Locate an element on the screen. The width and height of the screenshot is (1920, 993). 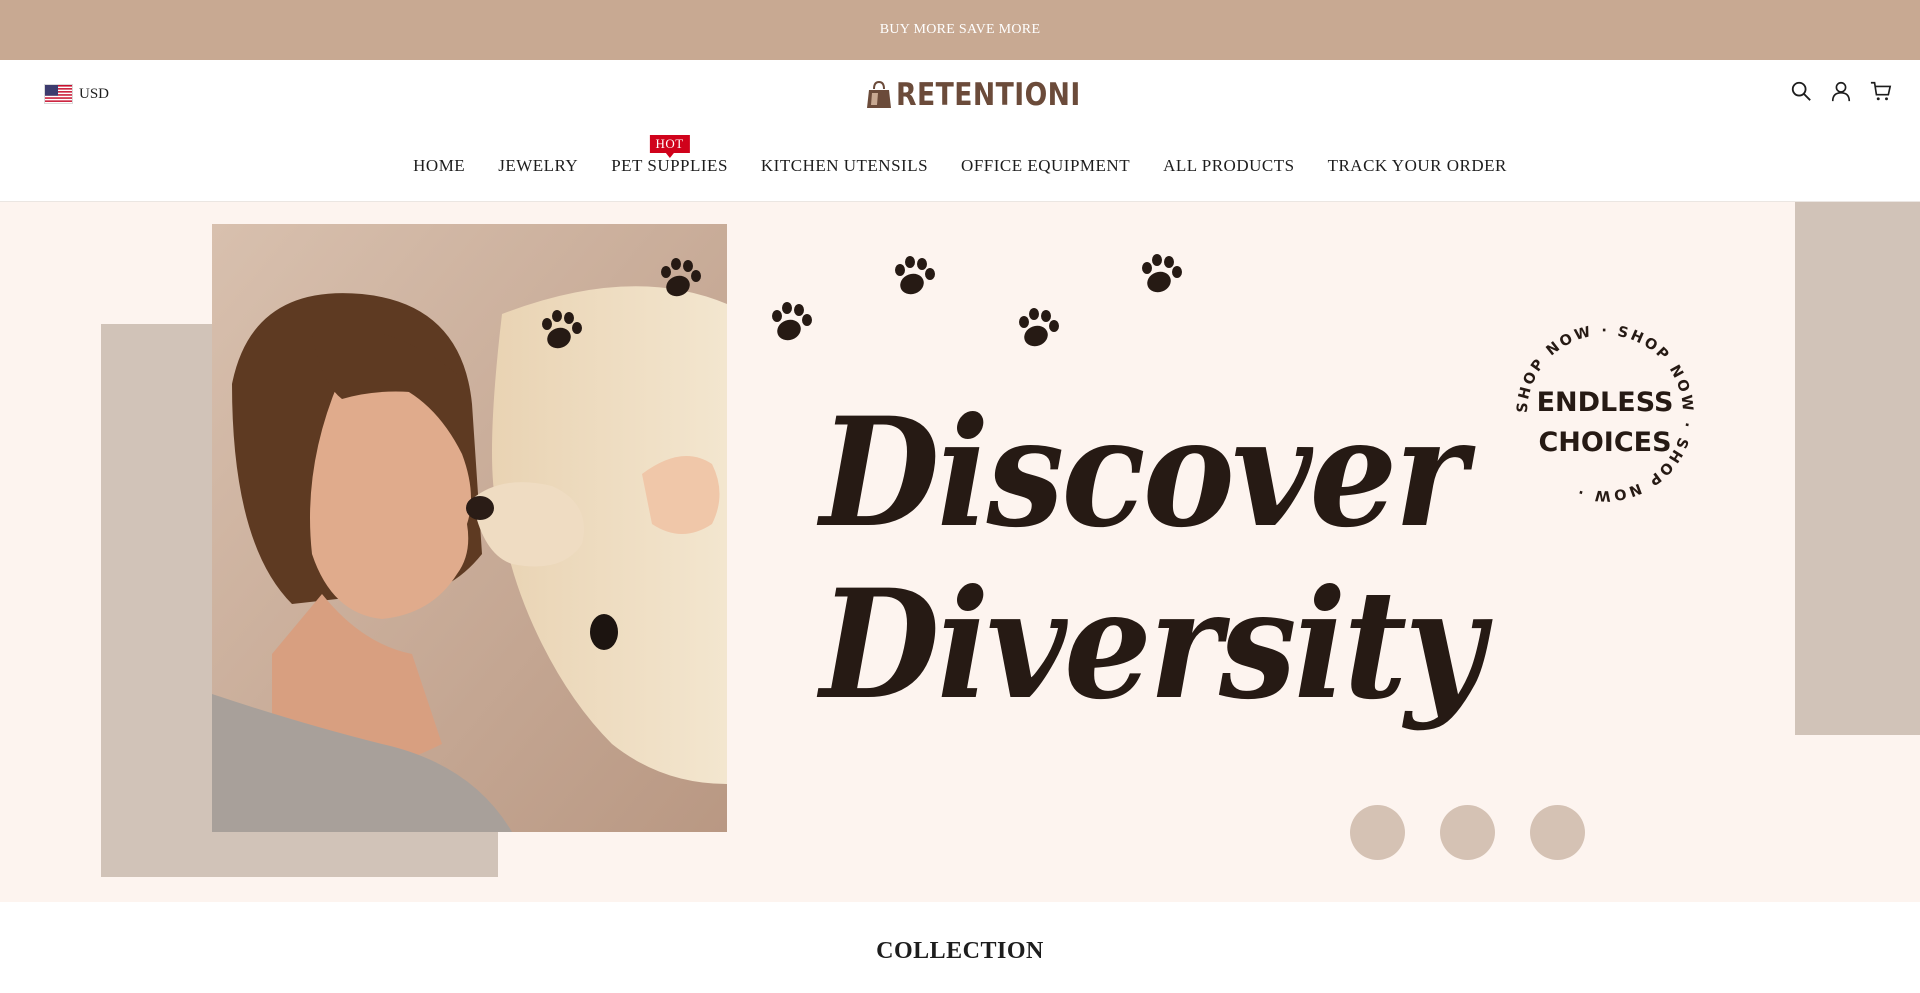
site-logo: RETENTIONI is located at coordinates (988, 95).